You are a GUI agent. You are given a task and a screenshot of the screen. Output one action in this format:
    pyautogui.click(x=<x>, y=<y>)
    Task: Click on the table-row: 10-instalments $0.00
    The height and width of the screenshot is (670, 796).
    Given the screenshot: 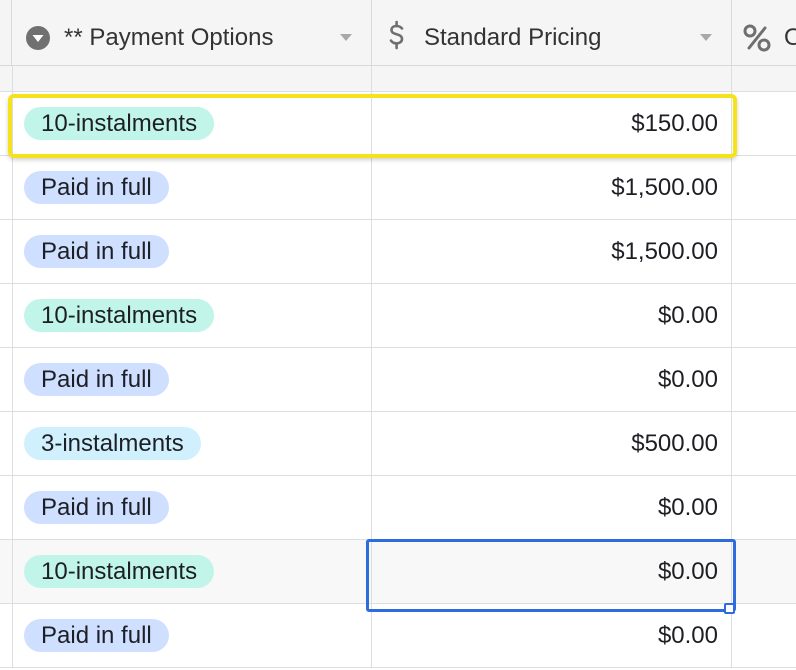 What is the action you would take?
    pyautogui.click(x=398, y=316)
    